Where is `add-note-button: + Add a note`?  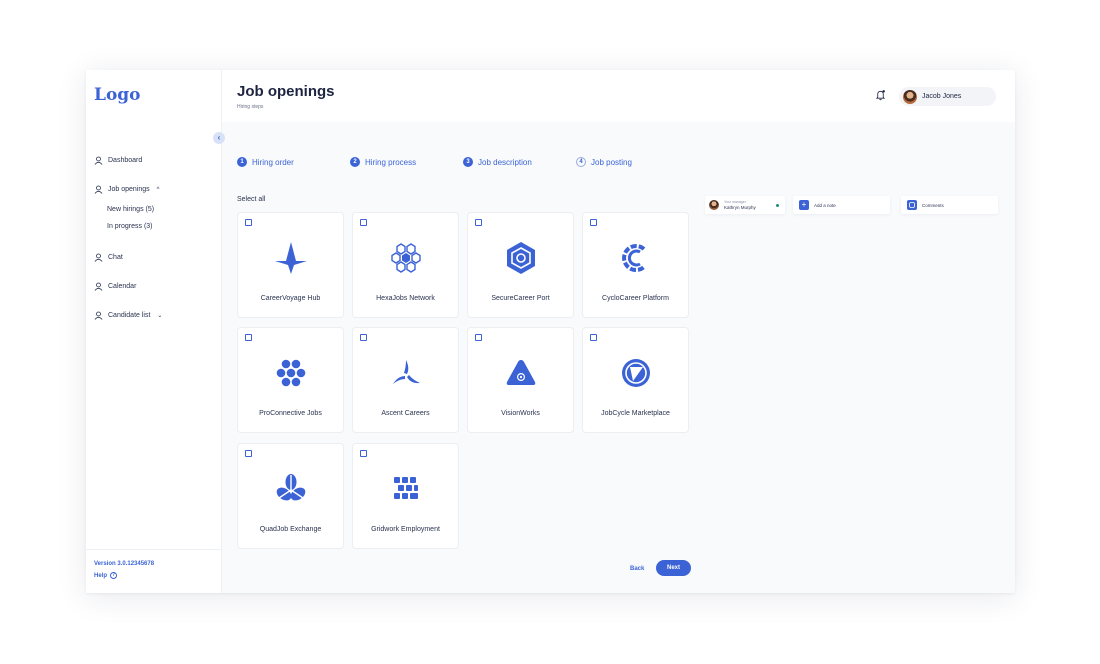 add-note-button: + Add a note is located at coordinates (841, 205).